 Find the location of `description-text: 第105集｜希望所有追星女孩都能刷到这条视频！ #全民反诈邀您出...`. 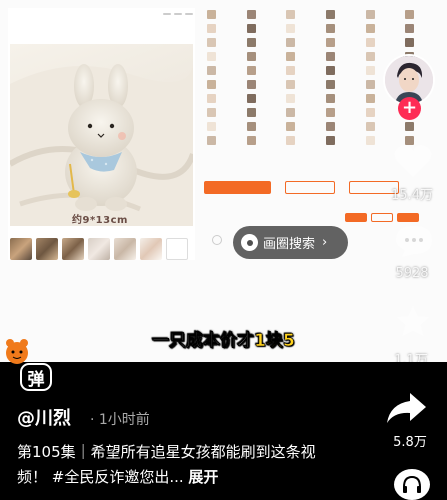

description-text: 第105集｜希望所有追星女孩都能刷到这条视频！ #全民反诈邀您出... is located at coordinates (166, 464).